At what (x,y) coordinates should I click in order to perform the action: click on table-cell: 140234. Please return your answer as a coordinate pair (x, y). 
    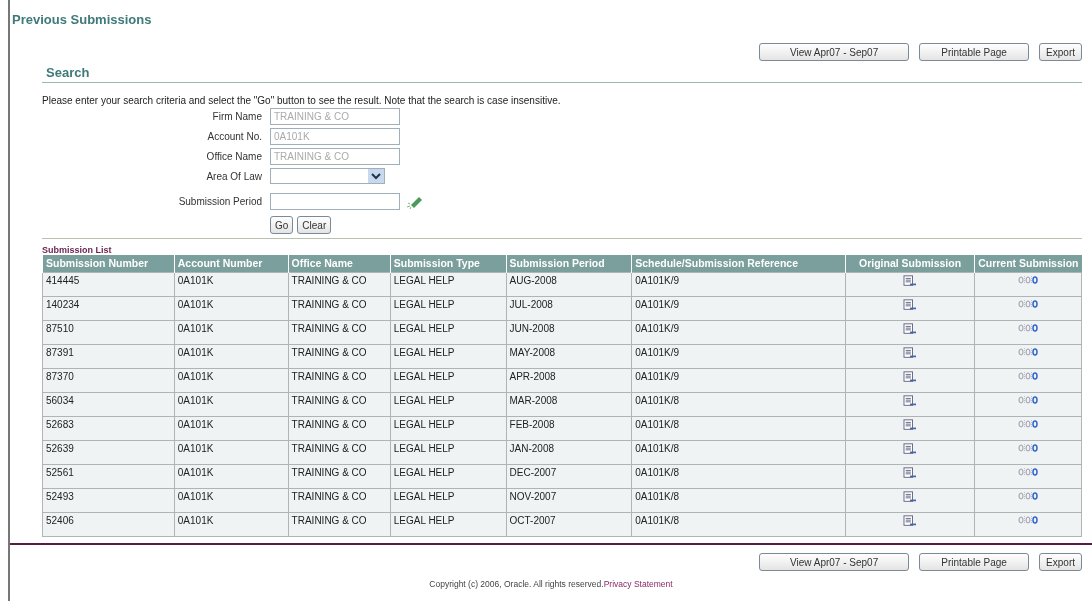
    Looking at the image, I should click on (108, 308).